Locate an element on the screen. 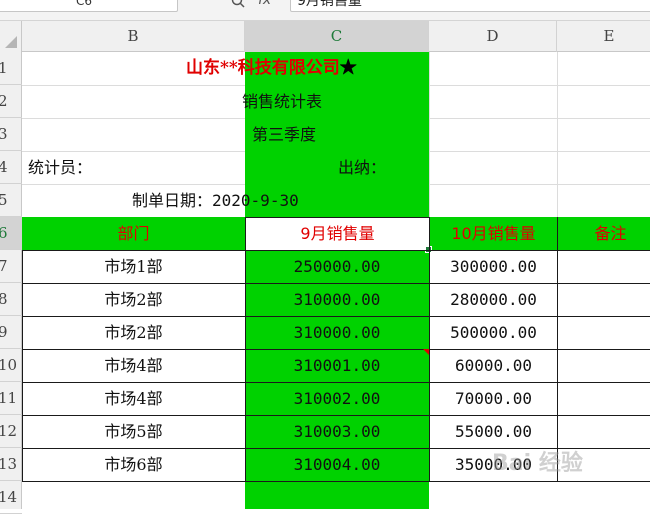 The width and height of the screenshot is (650, 514). row-header: 2 is located at coordinates (11, 101).